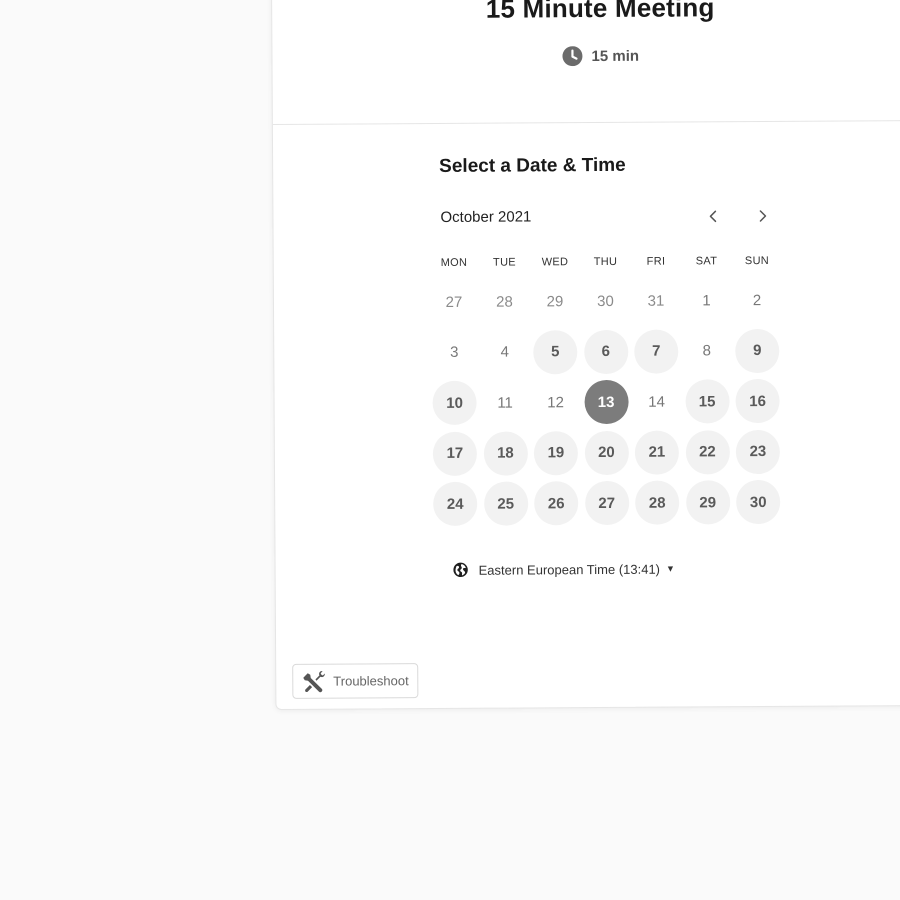  Describe the element at coordinates (454, 352) in the screenshot. I see `calendar-day: 3` at that location.